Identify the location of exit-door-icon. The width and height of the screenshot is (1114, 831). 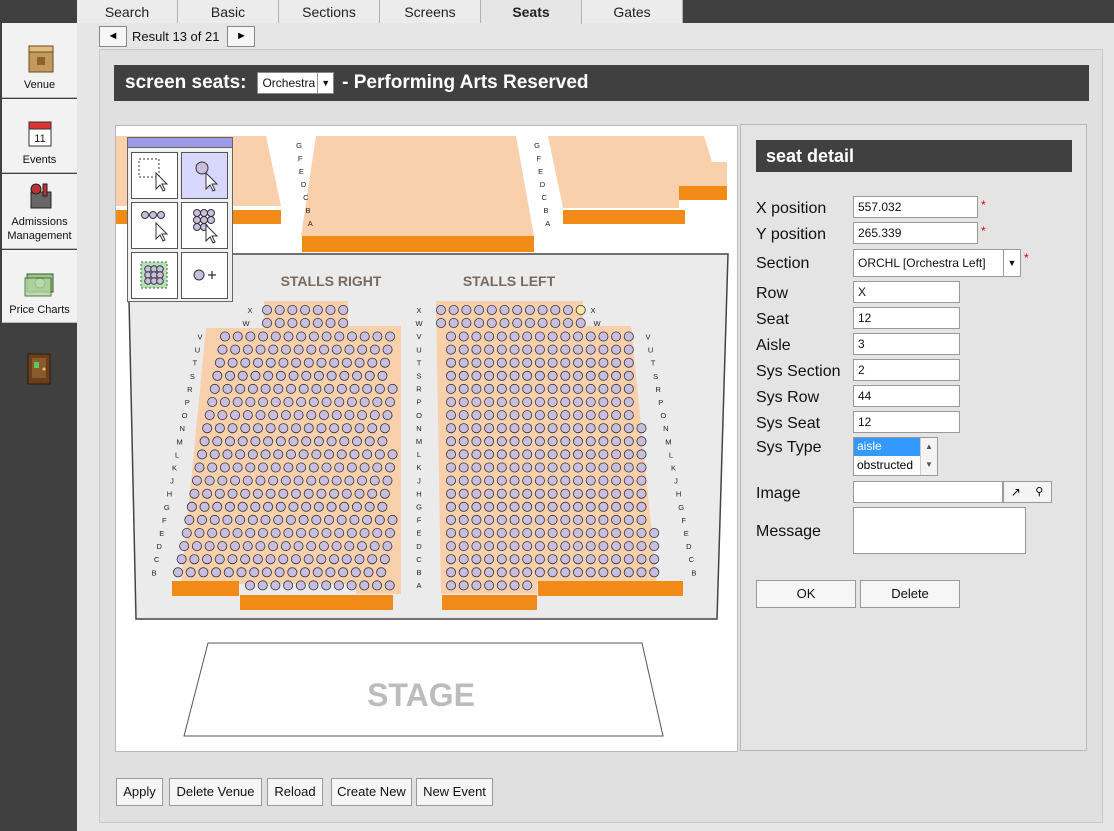
(39, 369).